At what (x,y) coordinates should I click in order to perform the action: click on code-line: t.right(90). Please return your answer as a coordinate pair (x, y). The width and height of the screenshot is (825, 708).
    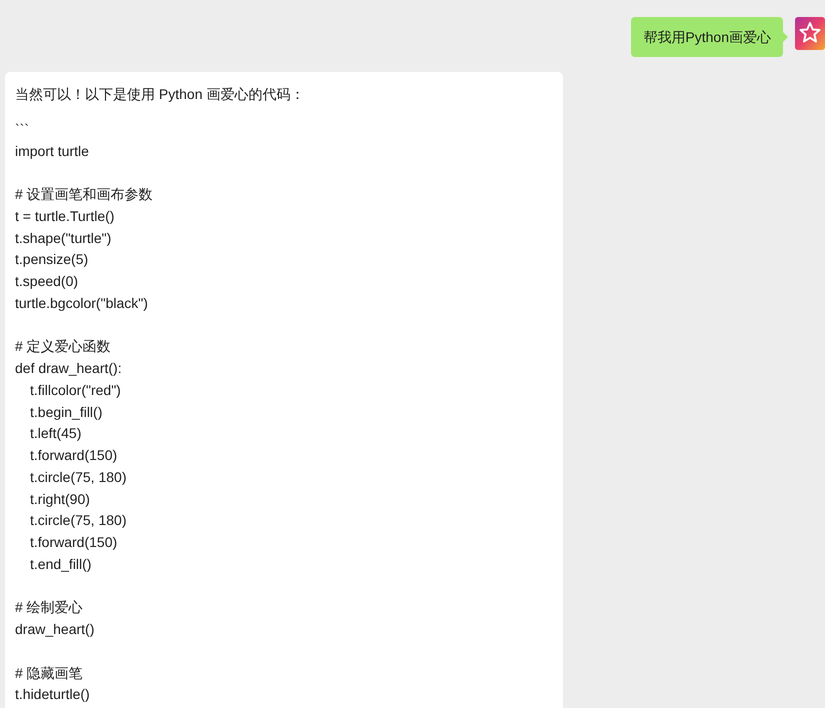
    Looking at the image, I should click on (59, 499).